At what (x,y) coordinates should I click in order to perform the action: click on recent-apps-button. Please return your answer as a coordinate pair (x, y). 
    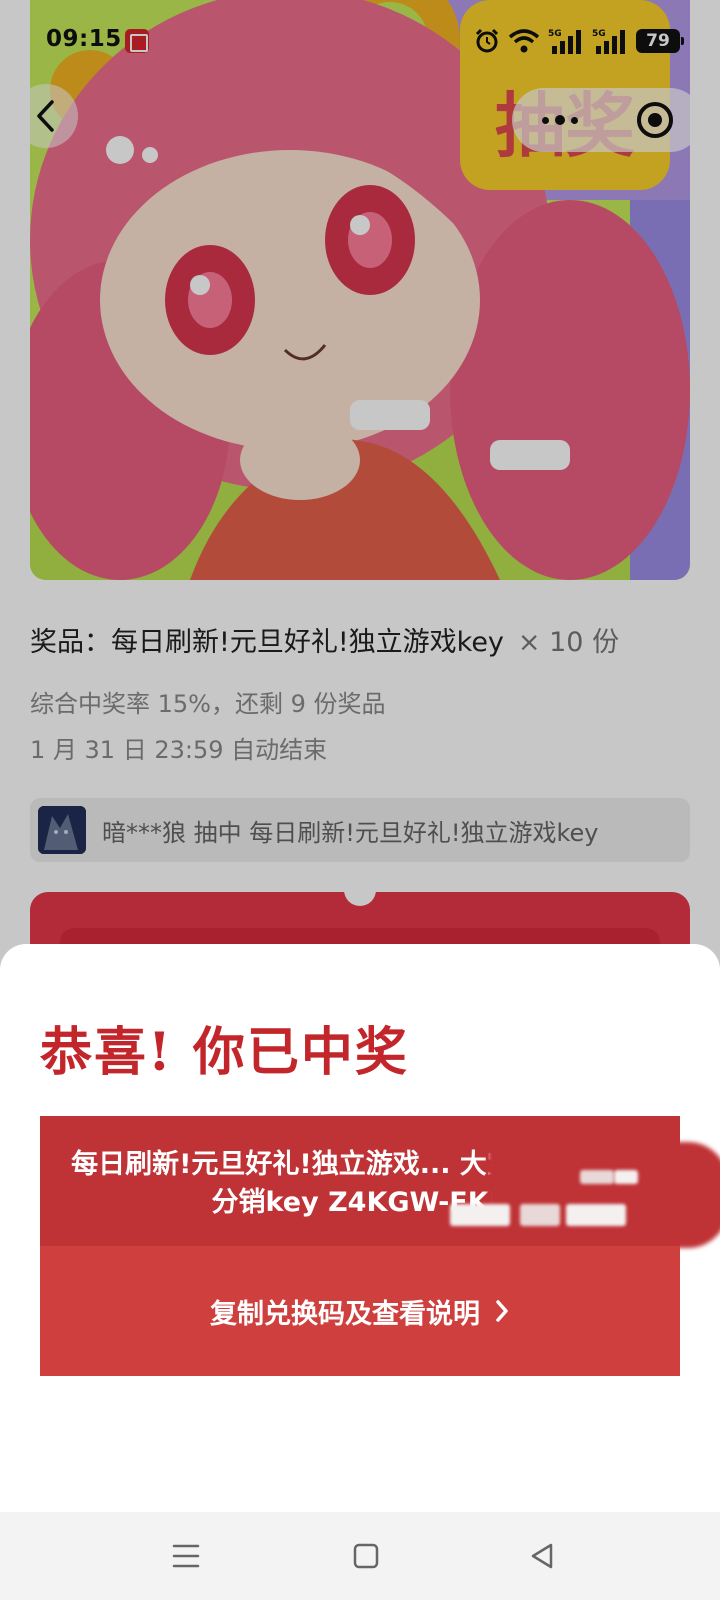
    Looking at the image, I should click on (186, 1556).